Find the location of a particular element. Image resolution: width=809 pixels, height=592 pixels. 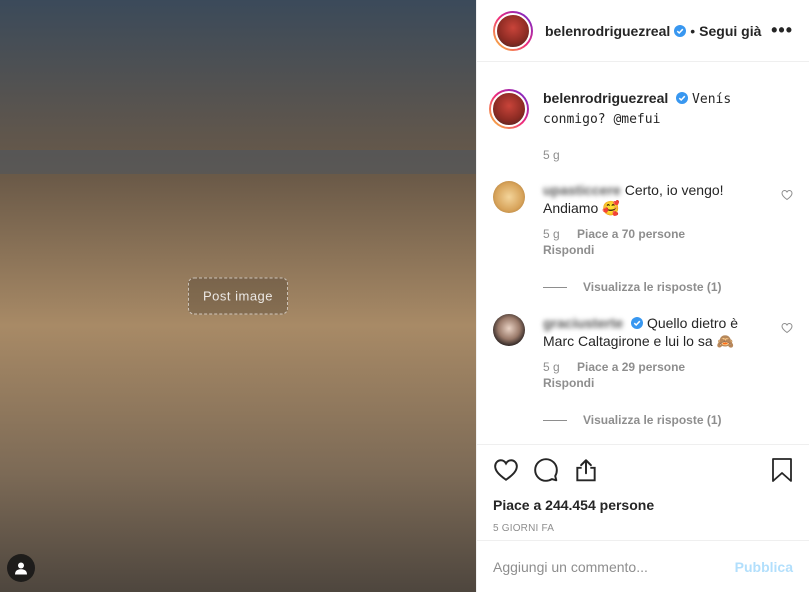

comment-likes: Piace a 70 persone is located at coordinates (631, 234).